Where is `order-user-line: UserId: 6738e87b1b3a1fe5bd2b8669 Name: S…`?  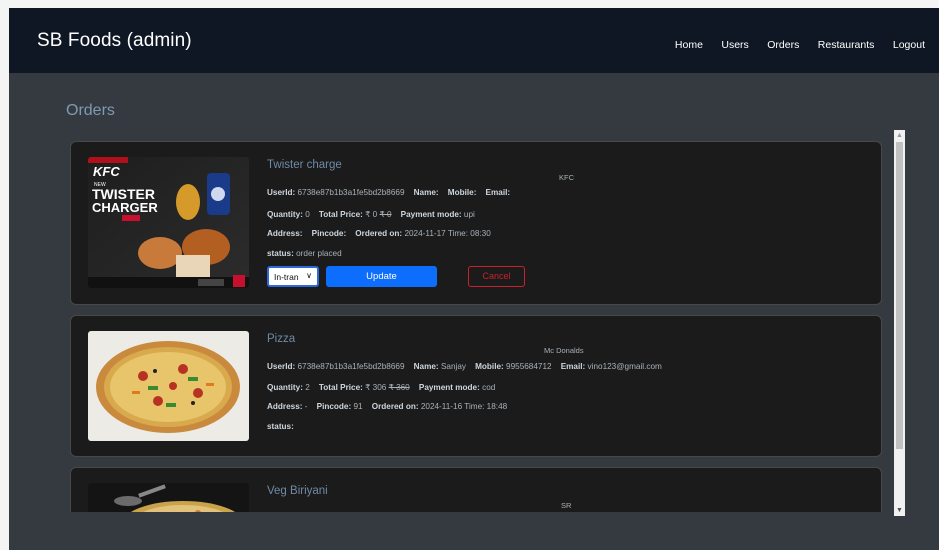 order-user-line: UserId: 6738e87b1b3a1fe5bd2b8669 Name: S… is located at coordinates (464, 366).